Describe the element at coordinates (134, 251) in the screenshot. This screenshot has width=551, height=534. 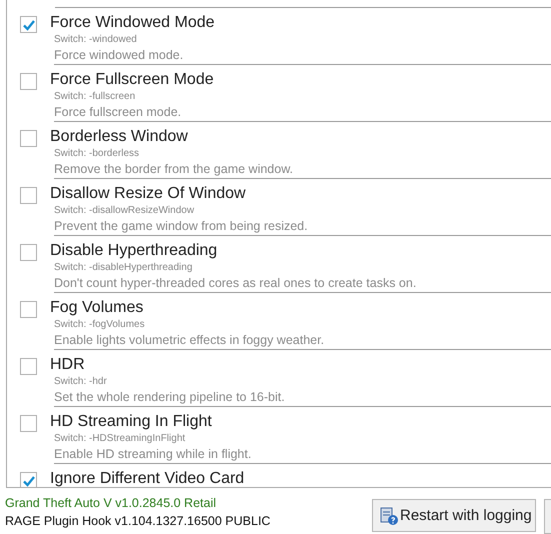
I see `option-title: Disable Hyperthreading` at that location.